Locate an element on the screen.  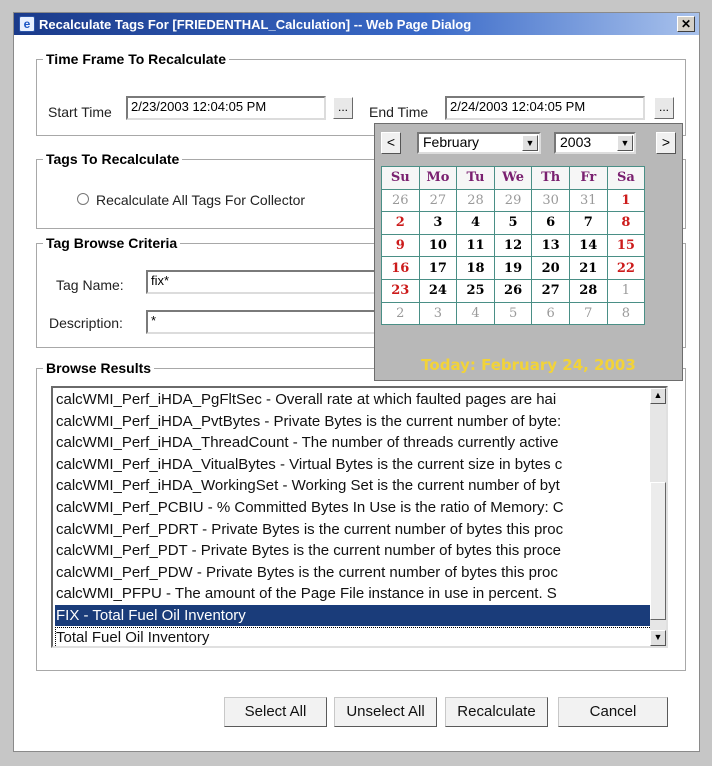
calendar-day: 17 is located at coordinates (438, 268).